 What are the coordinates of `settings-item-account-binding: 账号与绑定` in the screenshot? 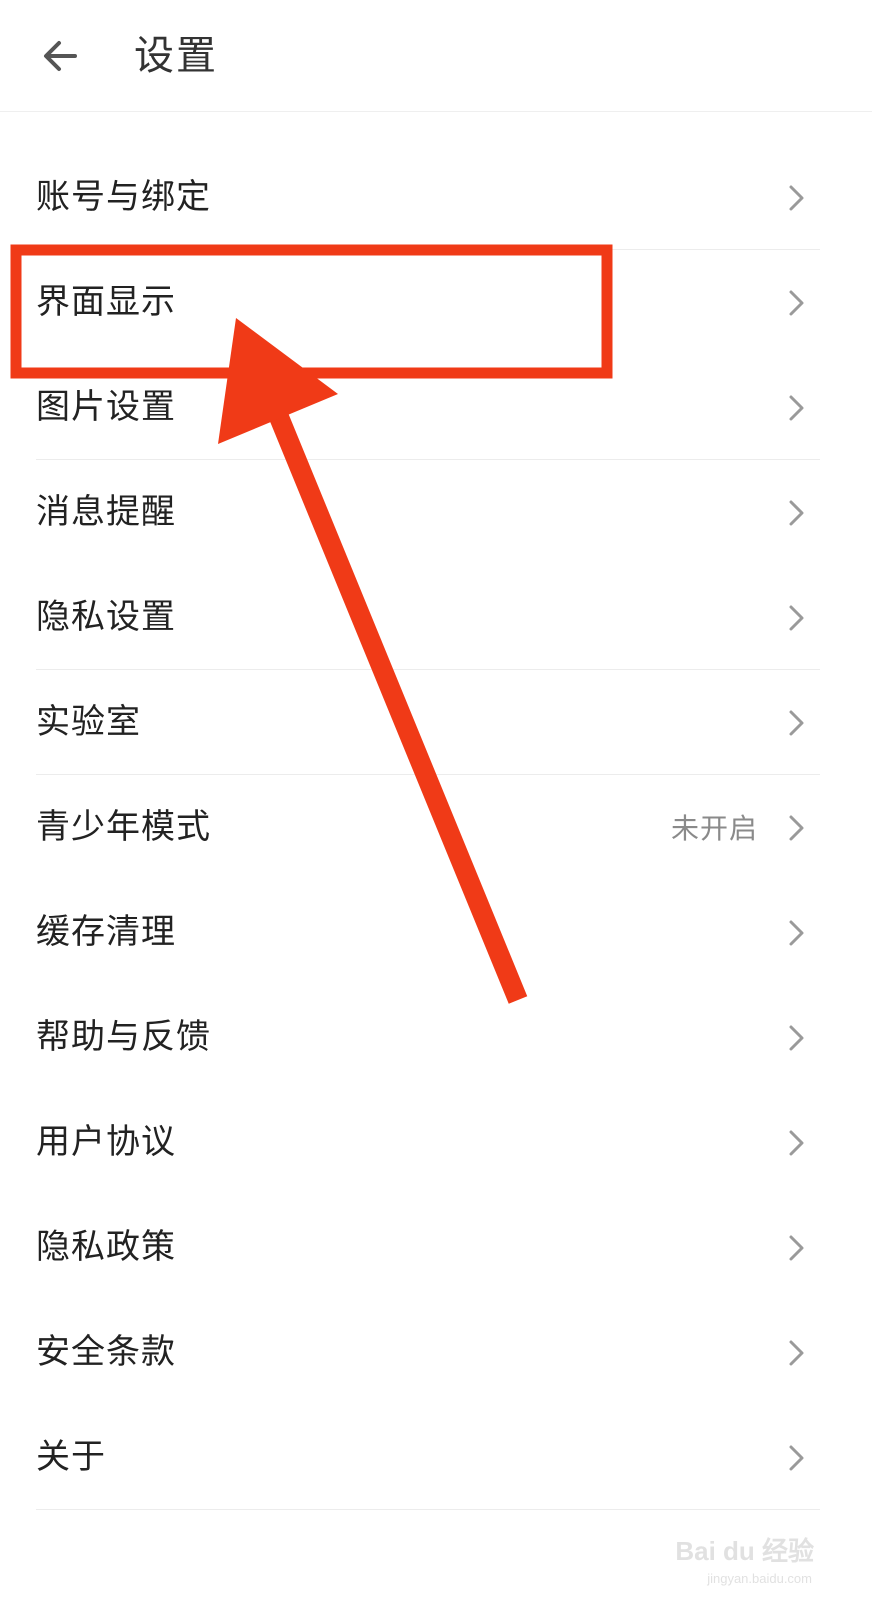 It's located at (436, 197).